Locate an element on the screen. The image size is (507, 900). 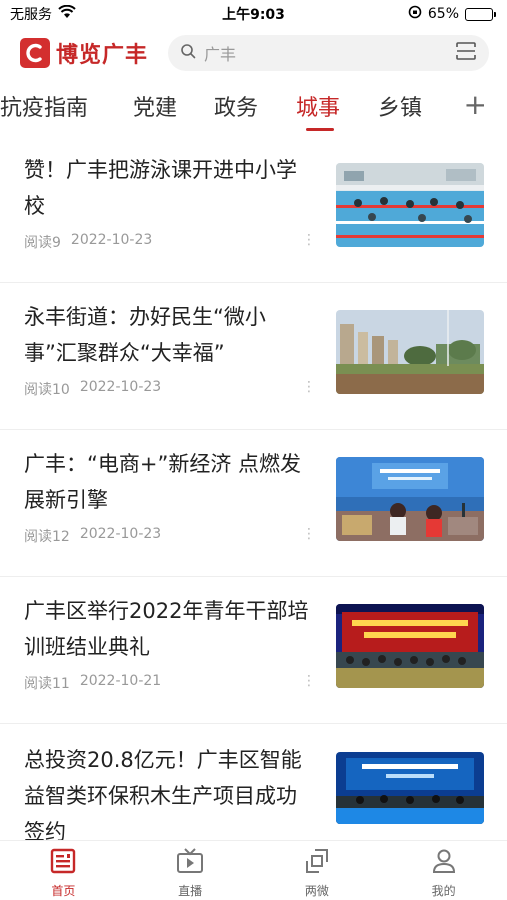
search-icon is located at coordinates (188, 53).